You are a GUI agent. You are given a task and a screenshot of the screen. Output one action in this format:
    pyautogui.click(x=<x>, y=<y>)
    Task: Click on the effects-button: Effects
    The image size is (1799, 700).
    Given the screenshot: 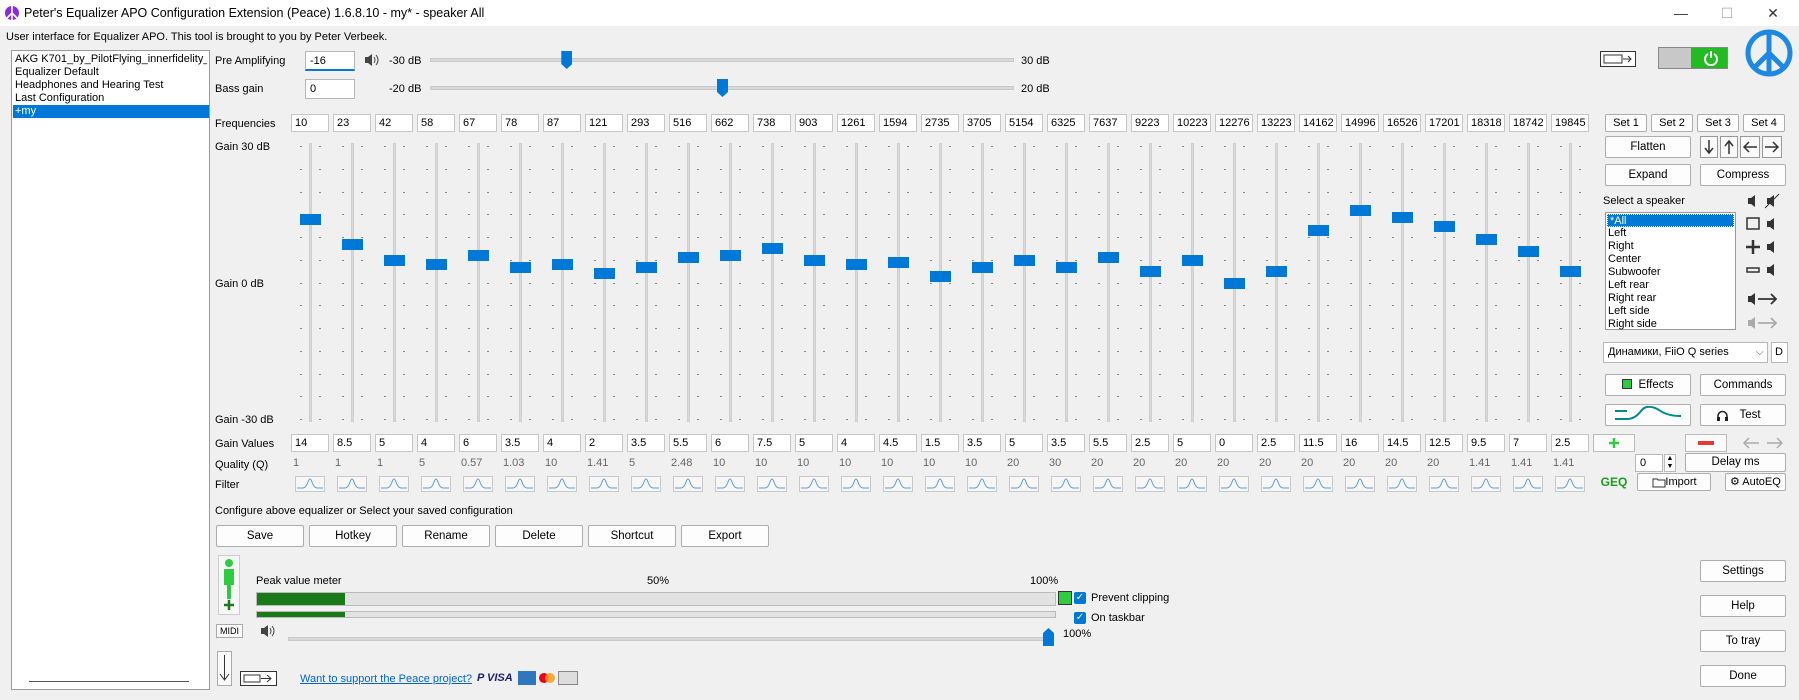 What is the action you would take?
    pyautogui.click(x=1648, y=385)
    